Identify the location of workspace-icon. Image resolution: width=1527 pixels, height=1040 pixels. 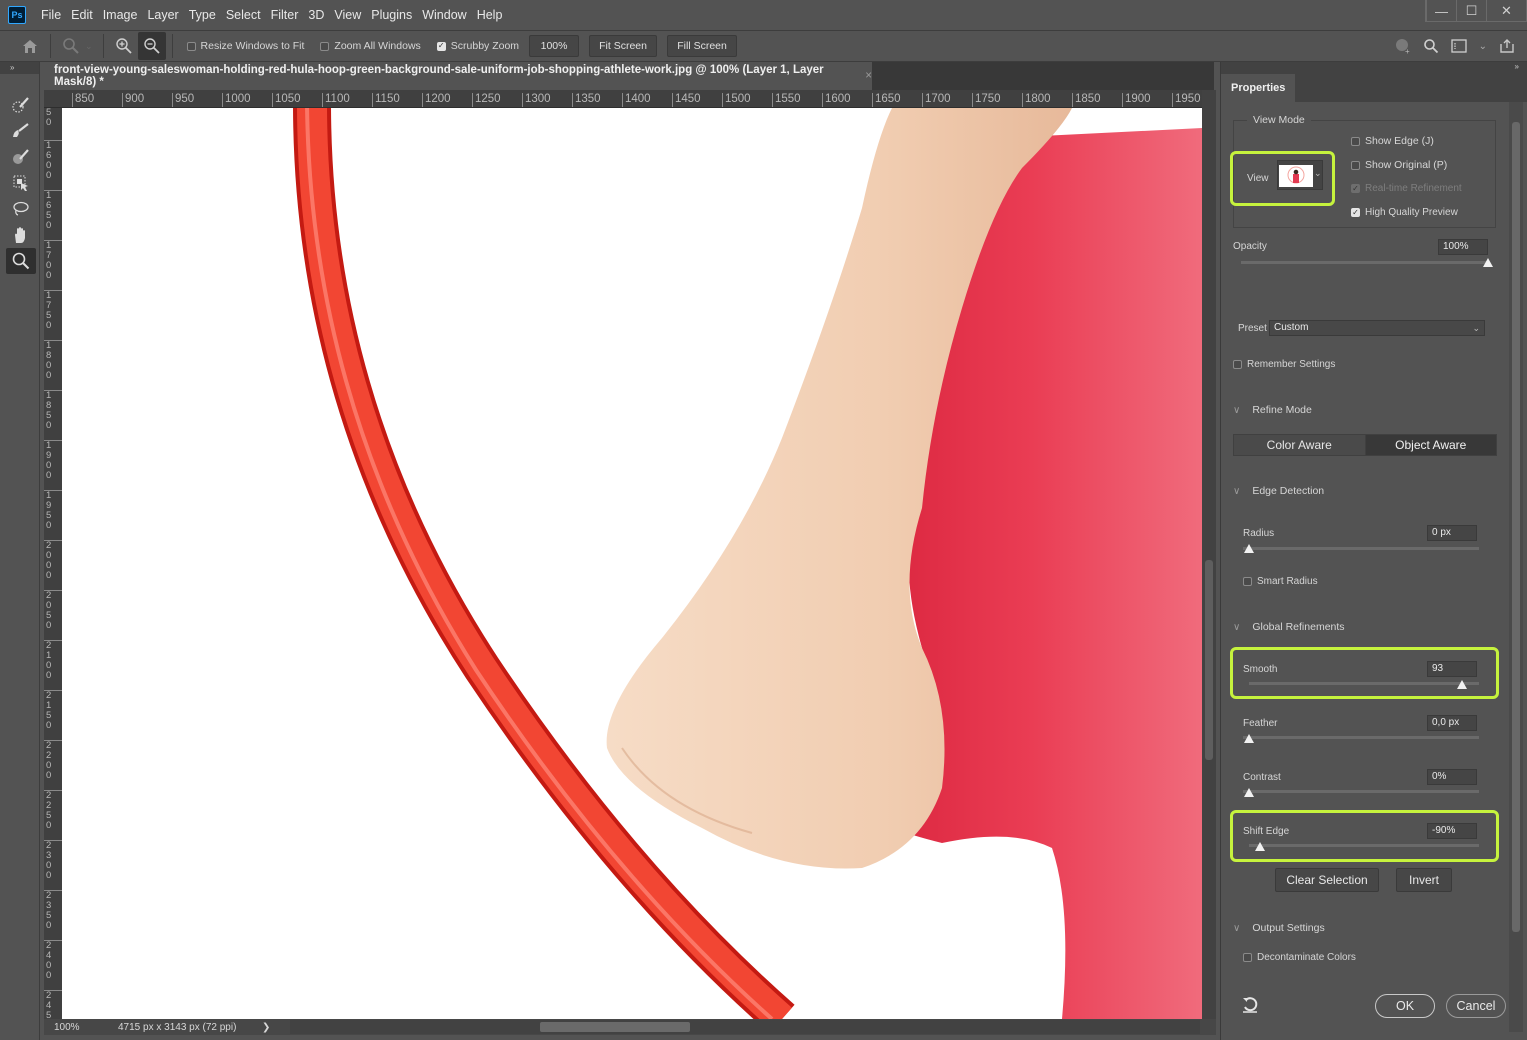
(1459, 46).